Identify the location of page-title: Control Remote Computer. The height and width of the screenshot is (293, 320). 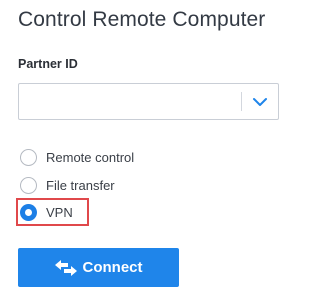
(142, 19).